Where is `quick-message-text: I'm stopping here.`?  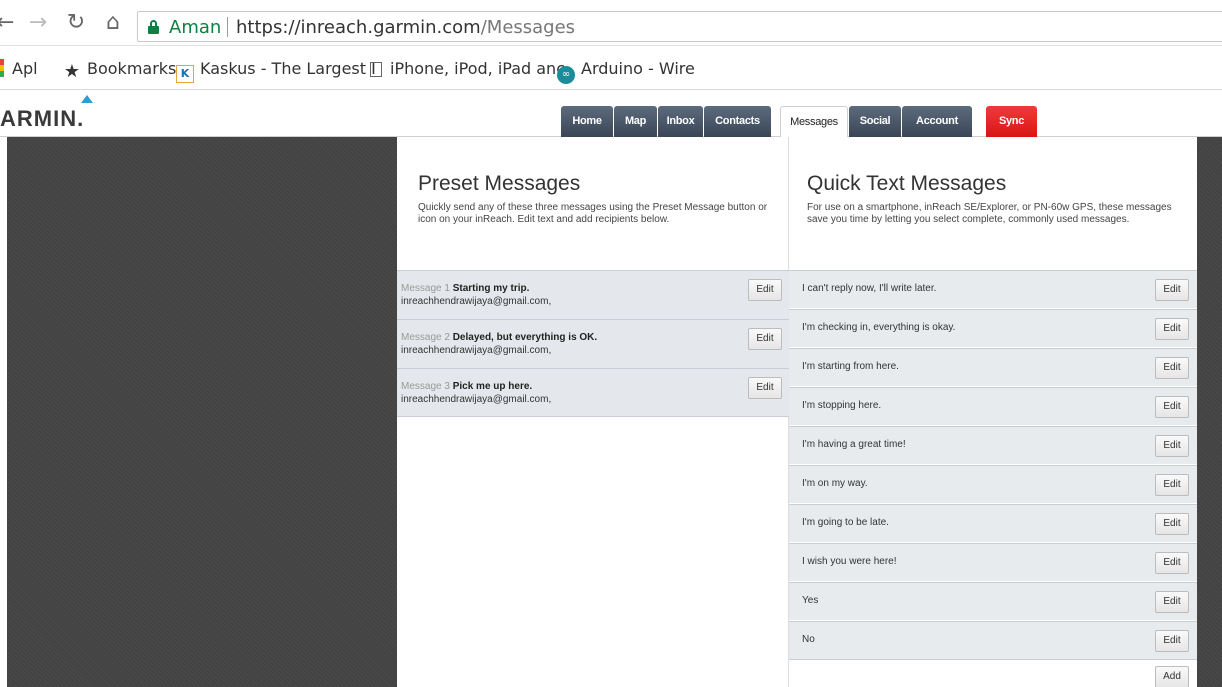 quick-message-text: I'm stopping here. is located at coordinates (842, 405).